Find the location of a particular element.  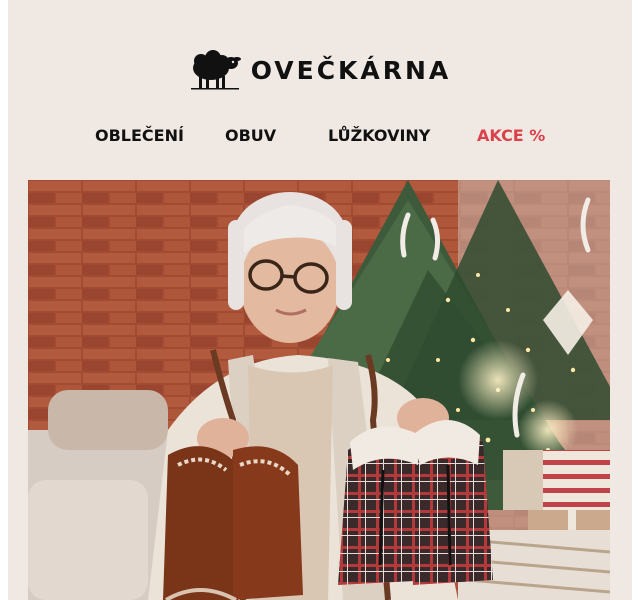

nav-item-luzkoviny: LŮŽKOVINY is located at coordinates (379, 135).